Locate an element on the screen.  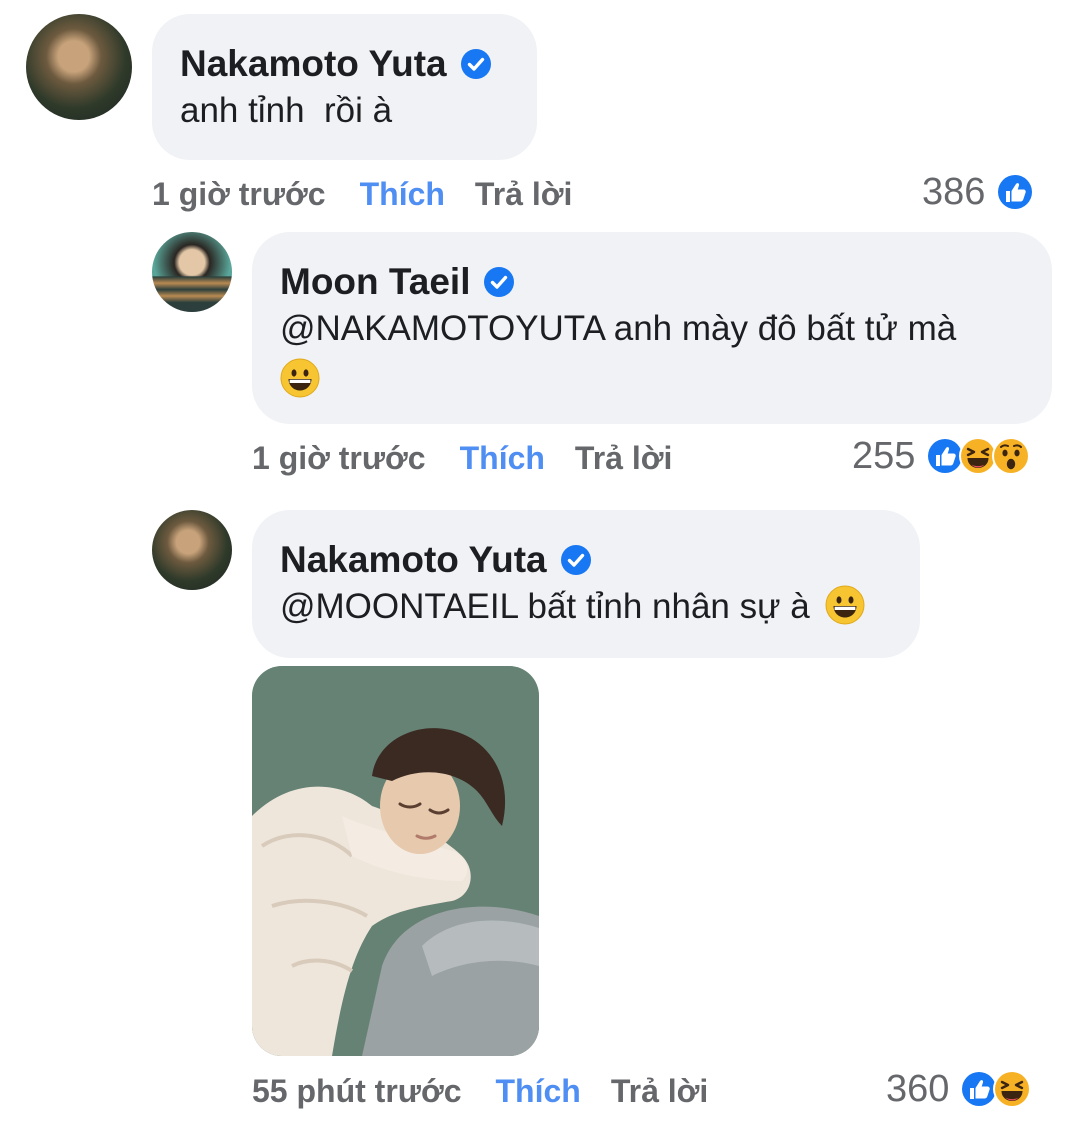
wow-reaction-icon is located at coordinates (1011, 456).